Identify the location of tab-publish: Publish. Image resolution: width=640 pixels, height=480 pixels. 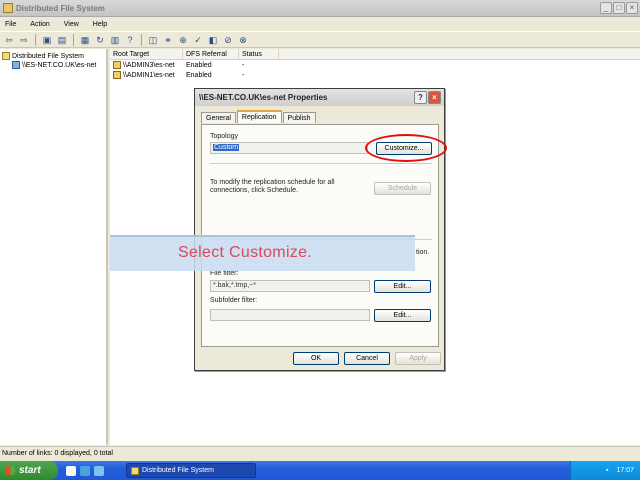
(299, 117).